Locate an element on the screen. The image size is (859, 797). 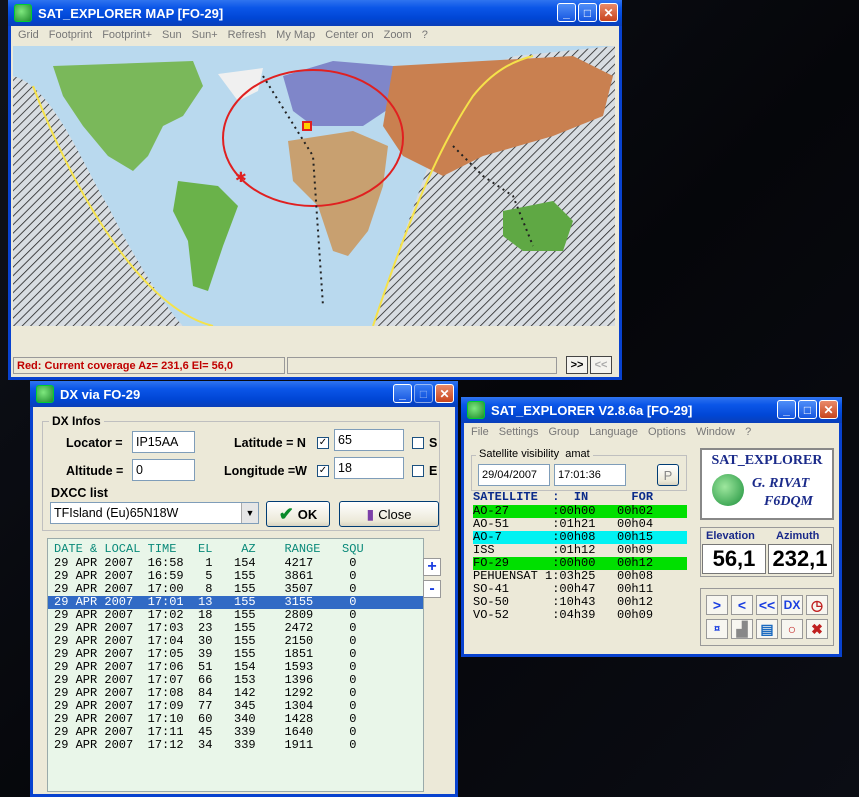
map-titlebar: SAT_EXPLORER MAP [FO-29] _ □ ✕ is located at coordinates (315, 13).